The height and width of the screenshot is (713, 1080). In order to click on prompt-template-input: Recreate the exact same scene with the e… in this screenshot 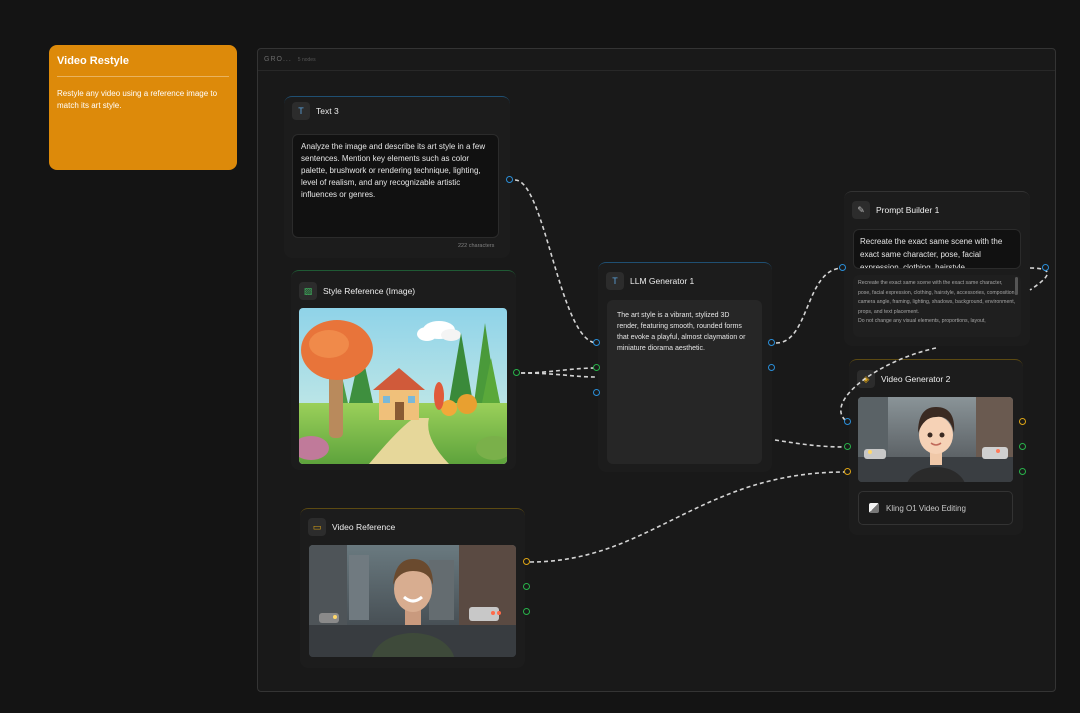, I will do `click(937, 249)`.